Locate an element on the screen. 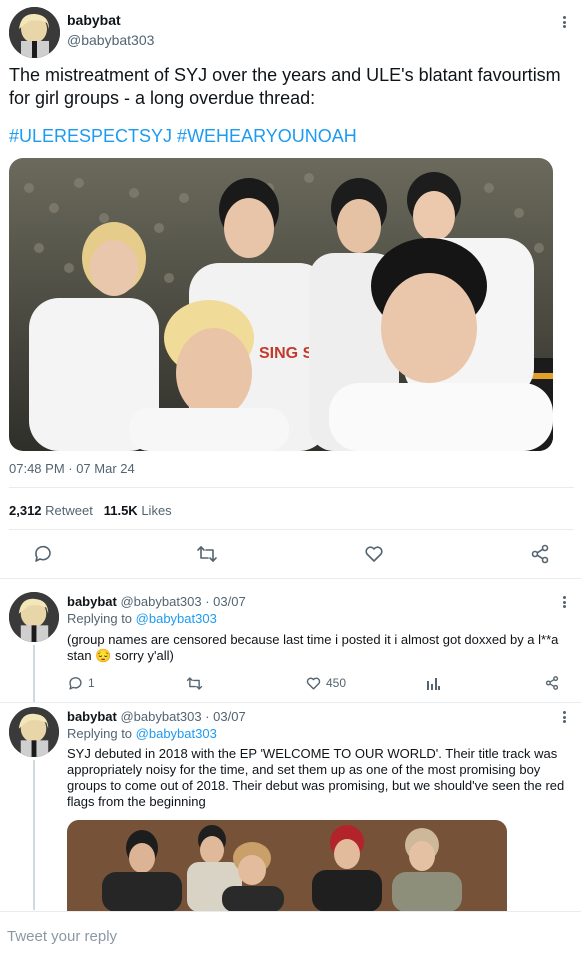 The image size is (581, 960). compose-bar is located at coordinates (290, 935).